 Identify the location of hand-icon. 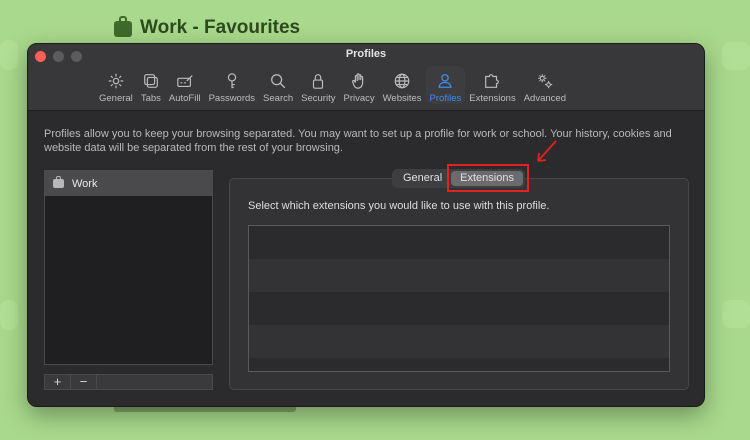
(358, 81).